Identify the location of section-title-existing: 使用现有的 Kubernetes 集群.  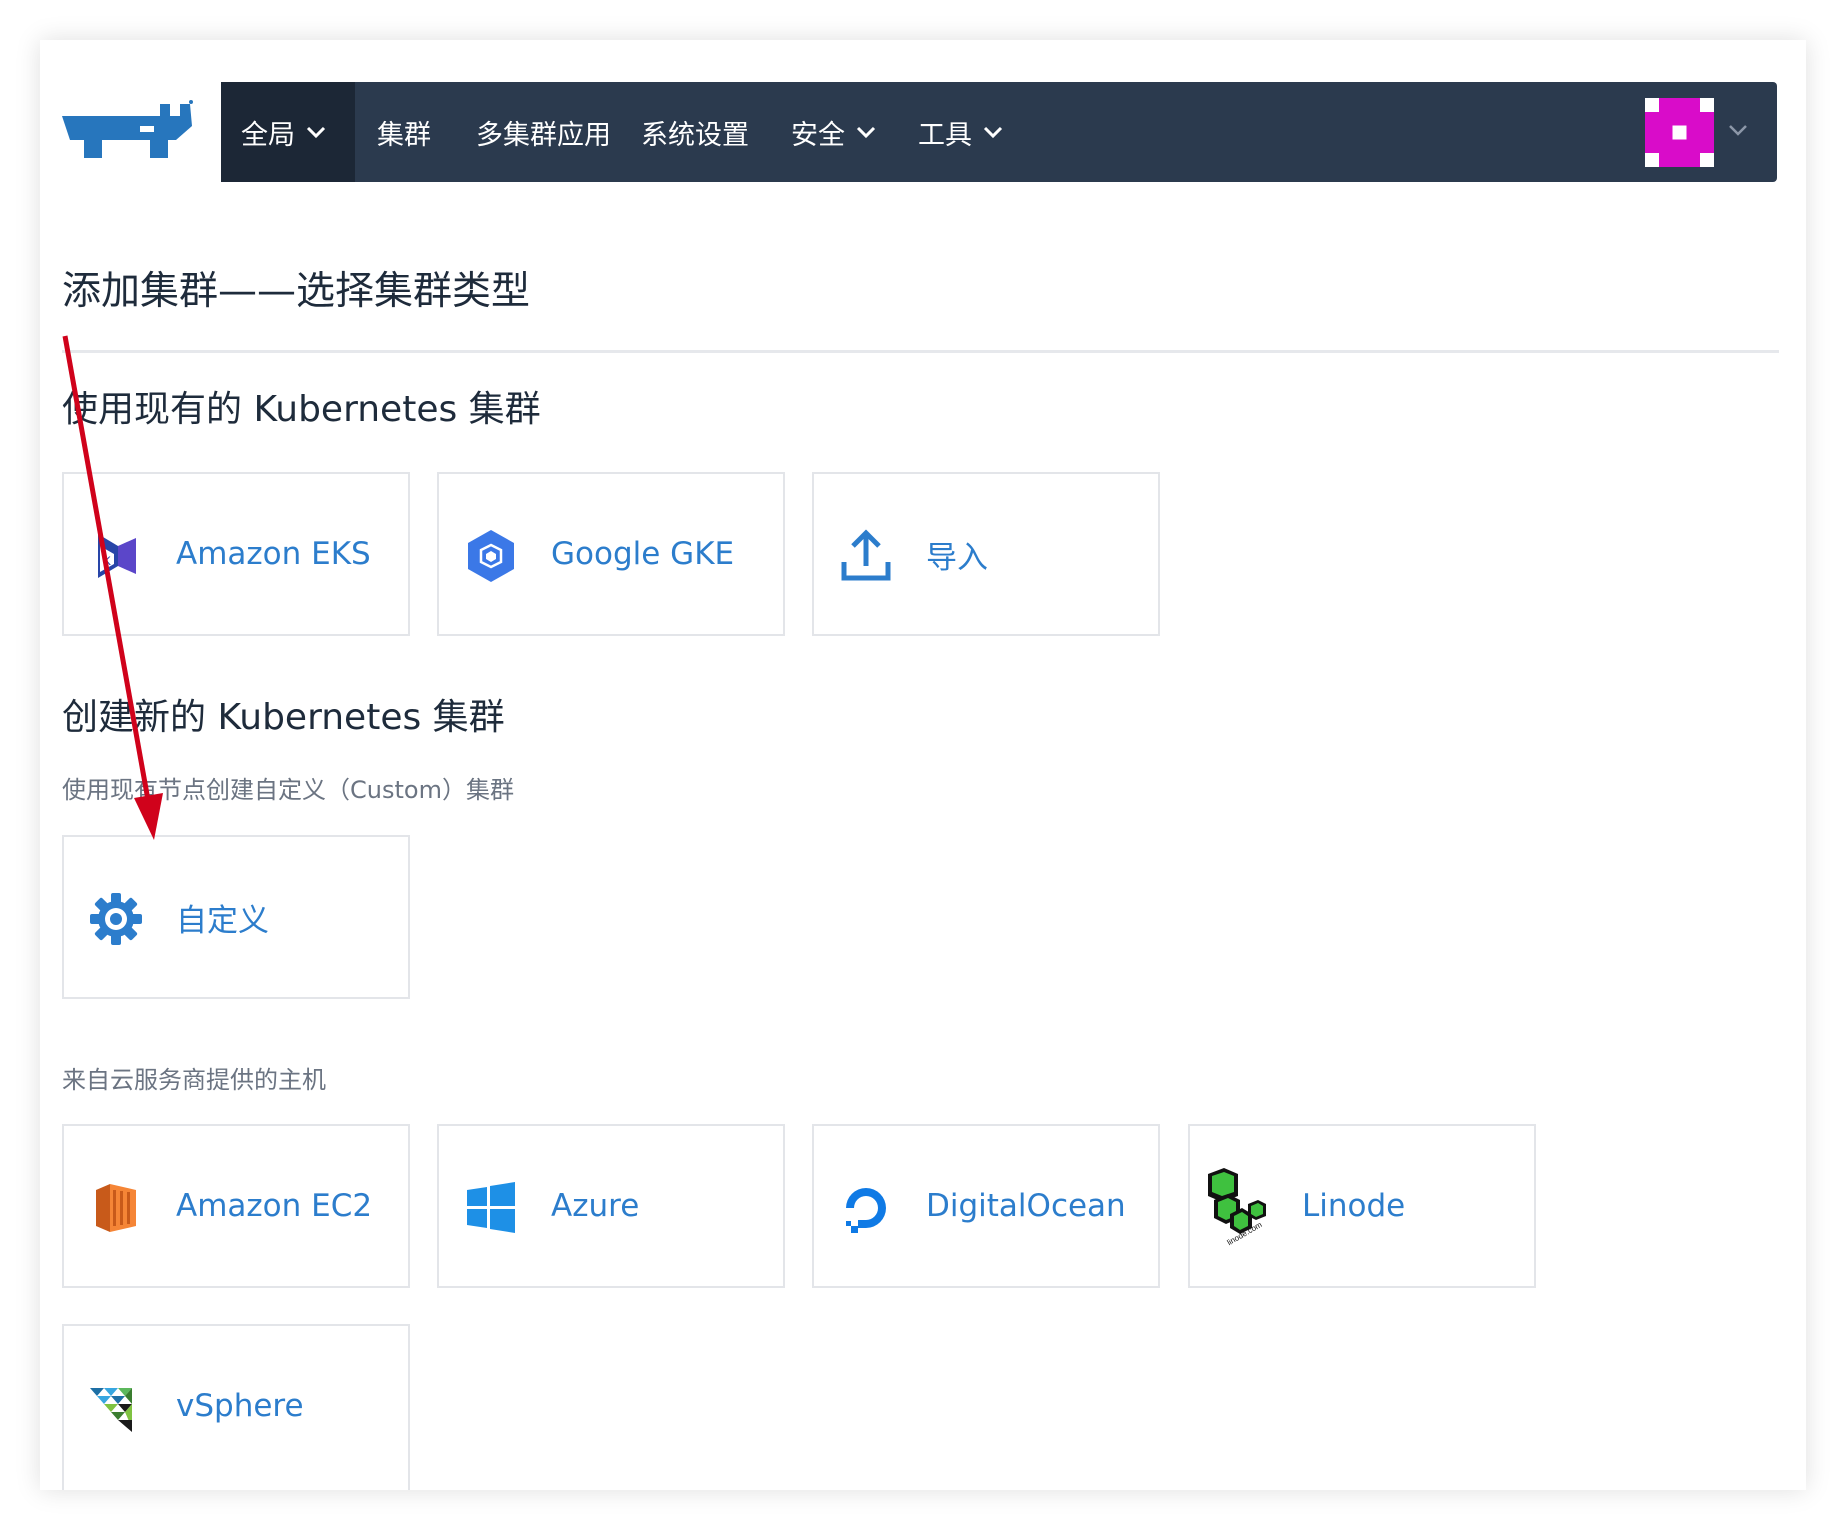
(301, 409).